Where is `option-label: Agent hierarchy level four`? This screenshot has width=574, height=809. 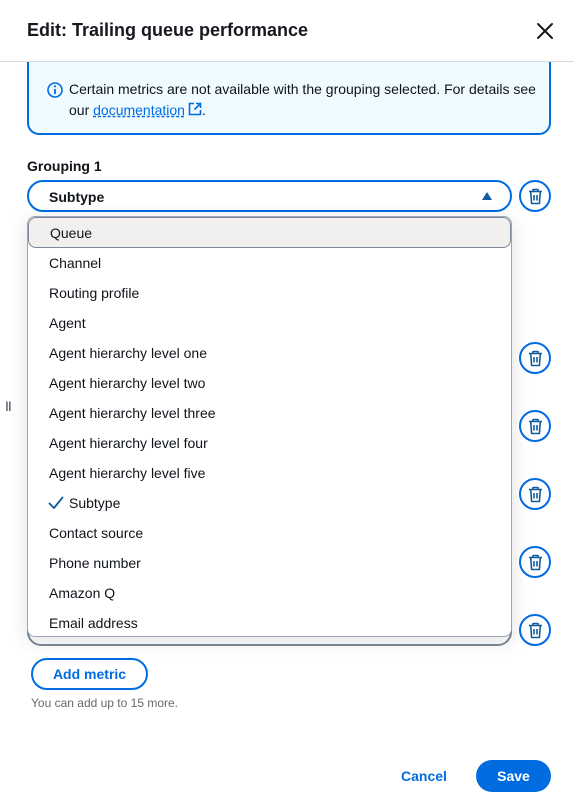
option-label: Agent hierarchy level four is located at coordinates (128, 443).